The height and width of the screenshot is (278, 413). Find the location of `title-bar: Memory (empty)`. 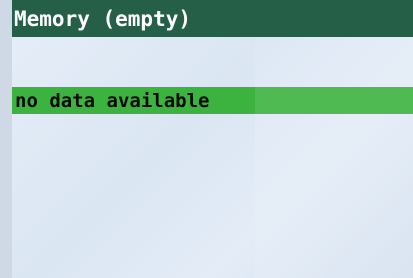

title-bar: Memory (empty) is located at coordinates (212, 18).